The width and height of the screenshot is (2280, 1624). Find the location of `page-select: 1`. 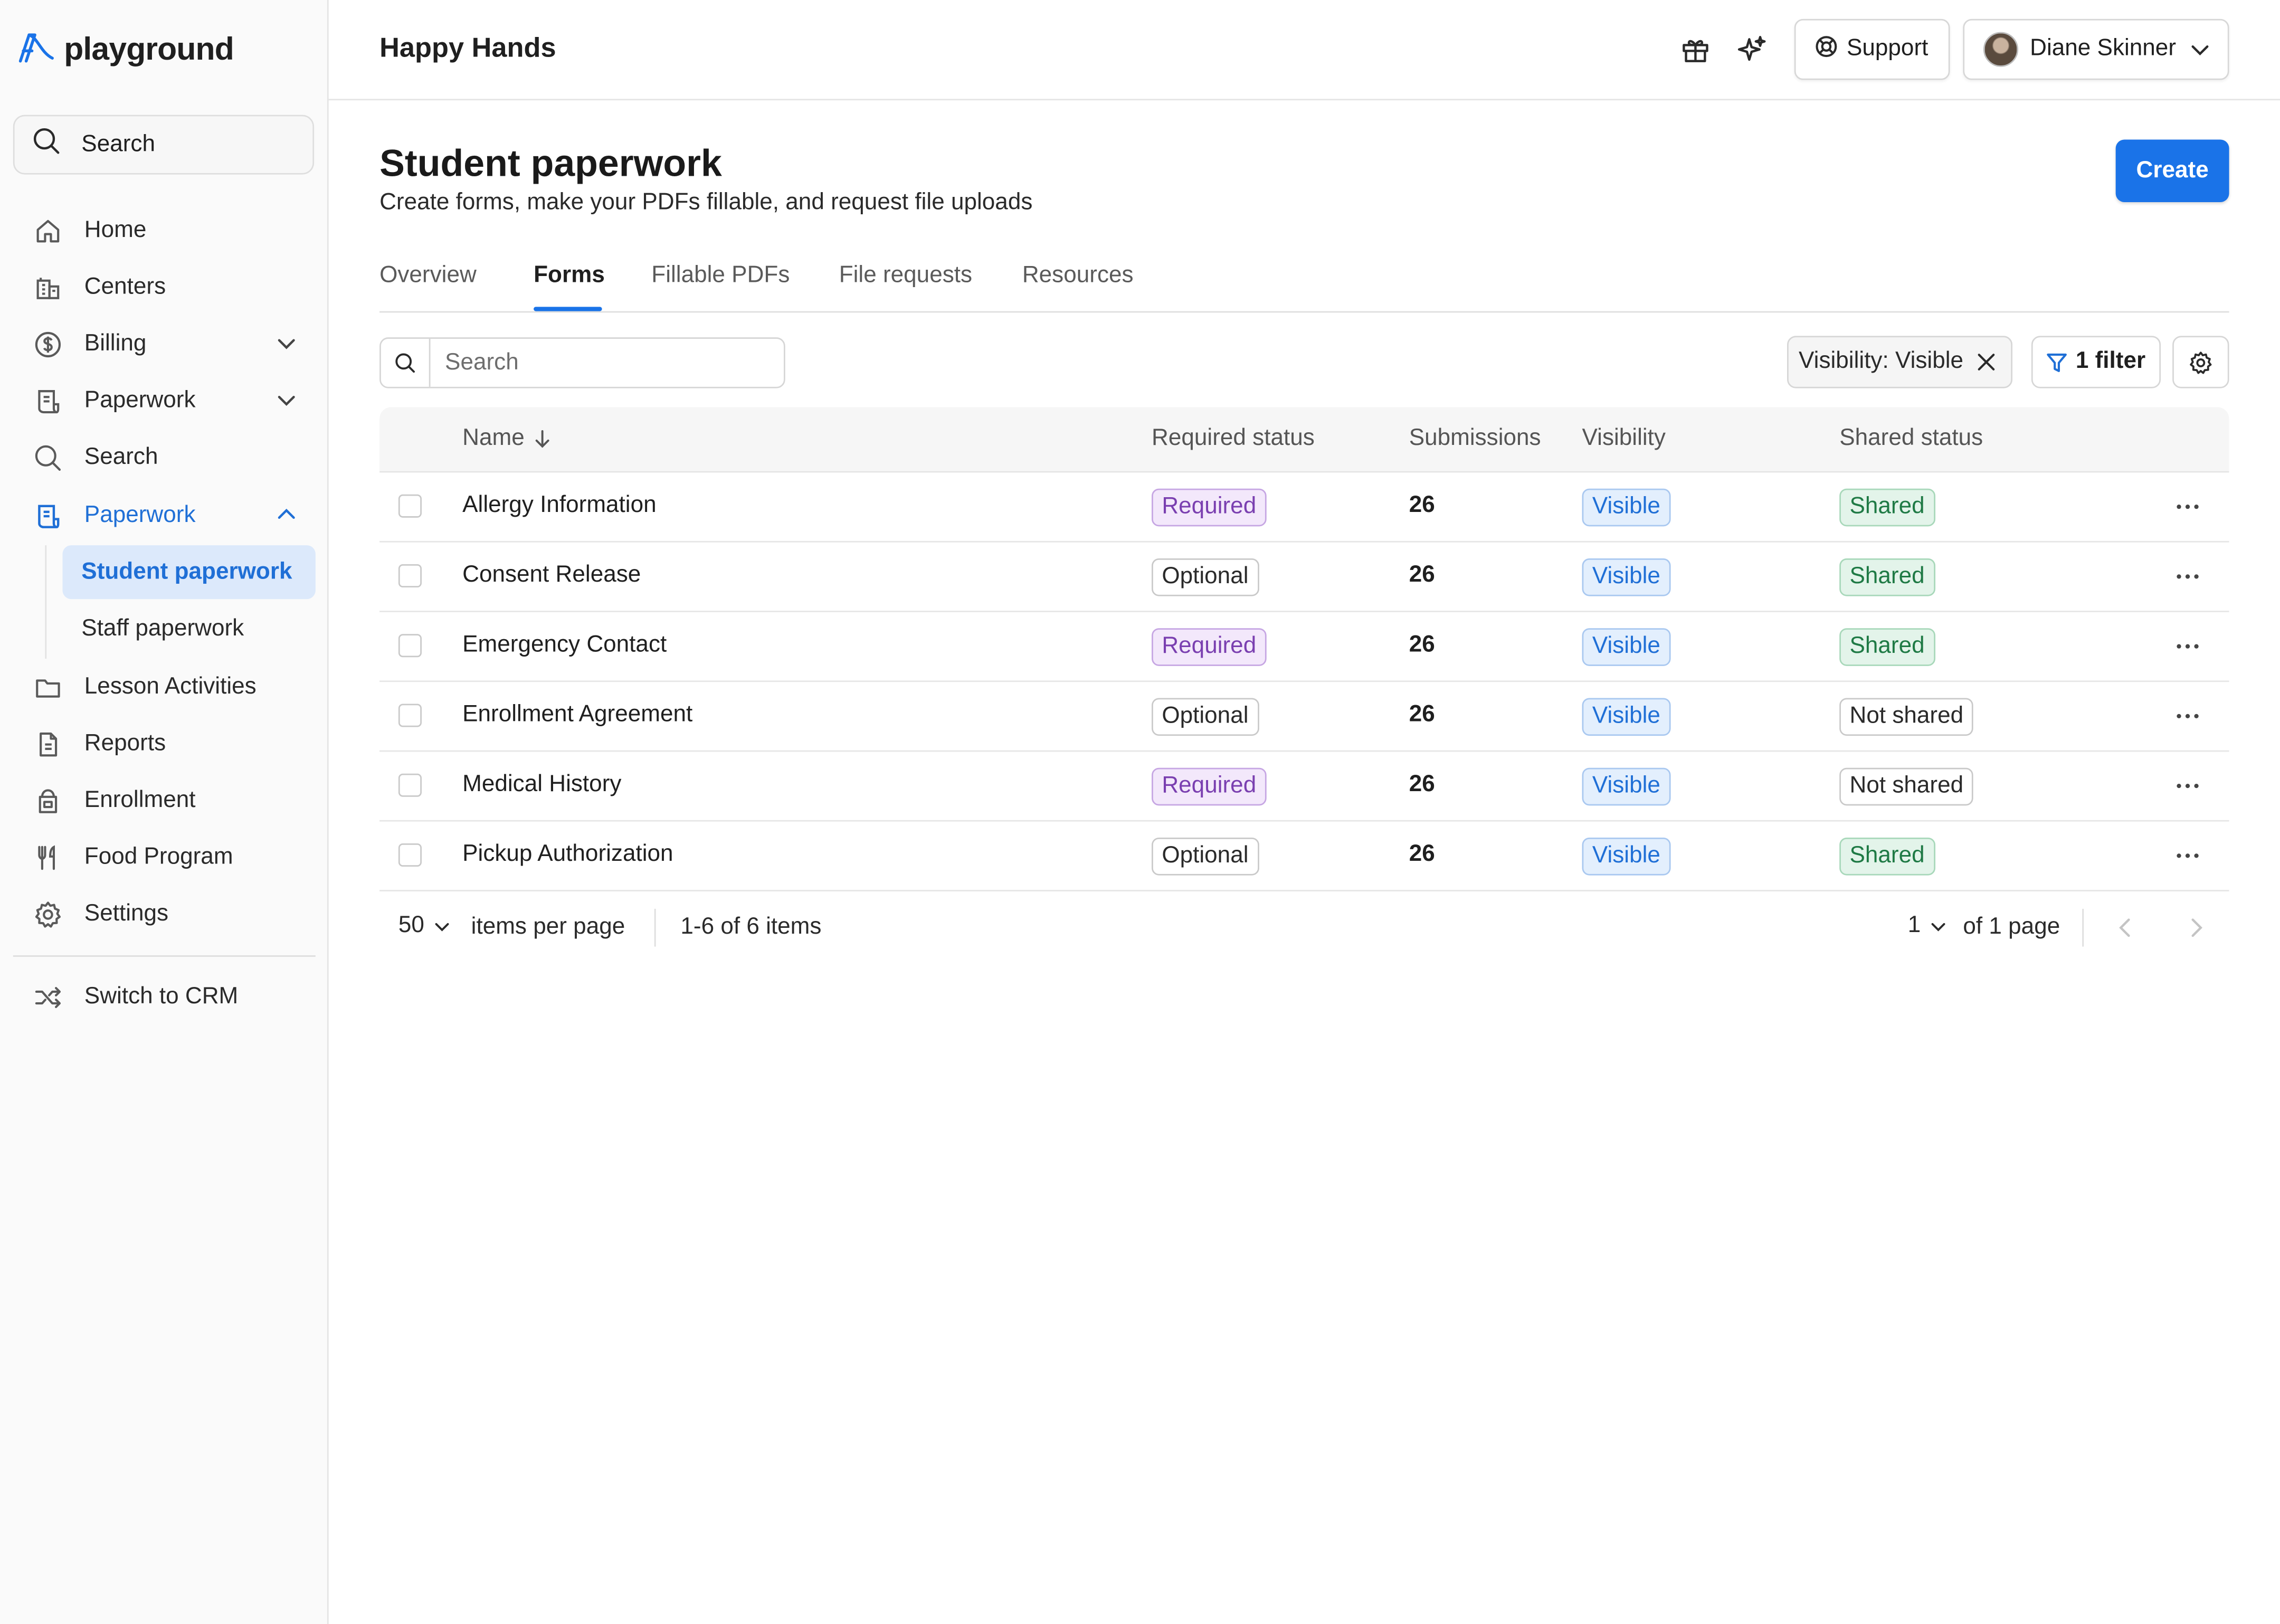

page-select: 1 is located at coordinates (1927, 926).